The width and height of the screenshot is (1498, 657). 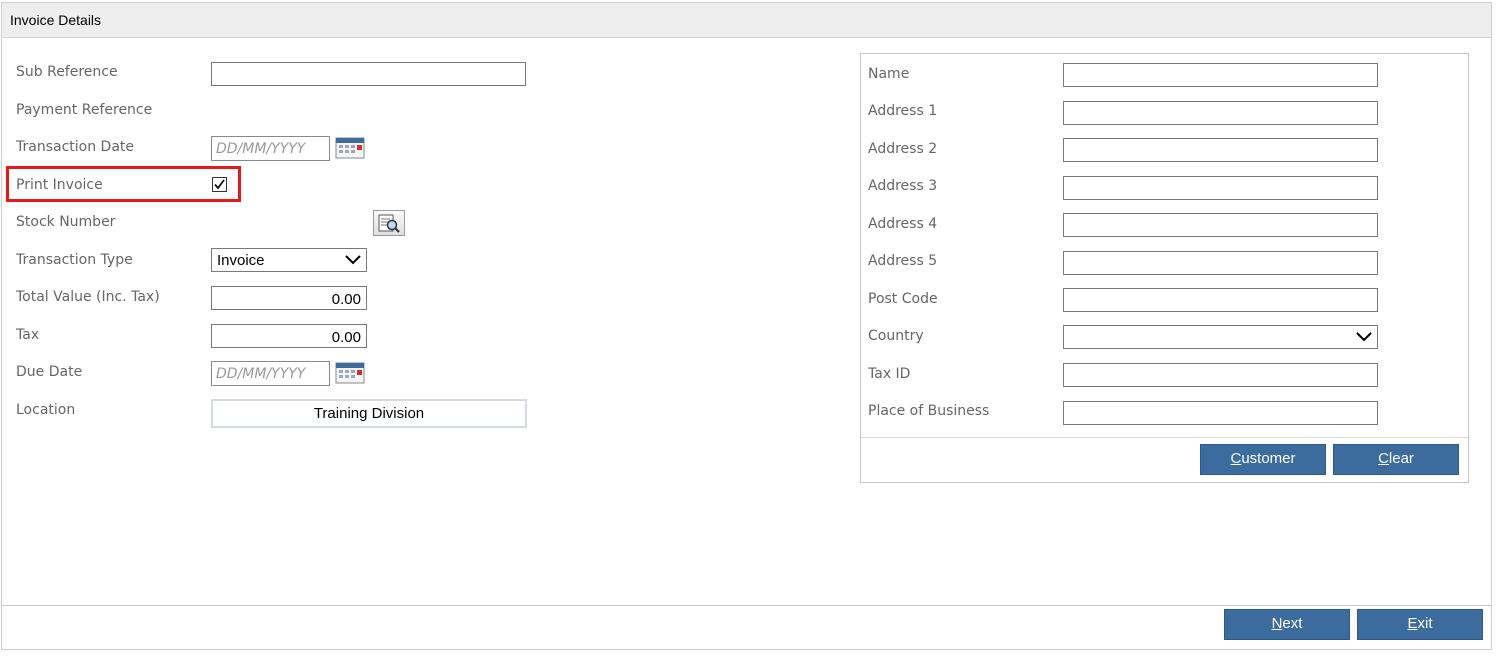 What do you see at coordinates (49, 372) in the screenshot?
I see `due-date-label: Due Date` at bounding box center [49, 372].